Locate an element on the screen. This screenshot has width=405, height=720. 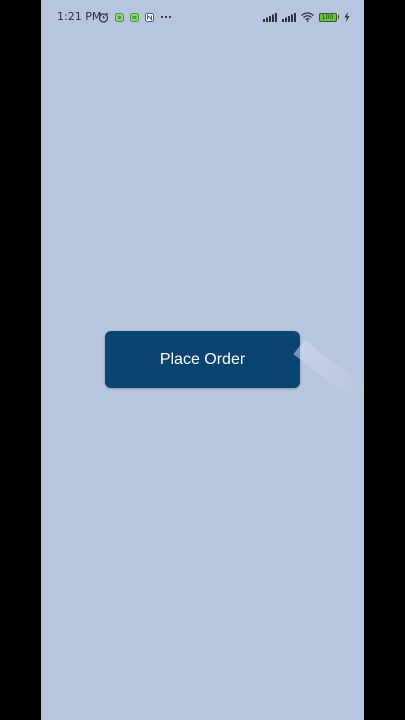
place-order-button: Place Order is located at coordinates (202, 359).